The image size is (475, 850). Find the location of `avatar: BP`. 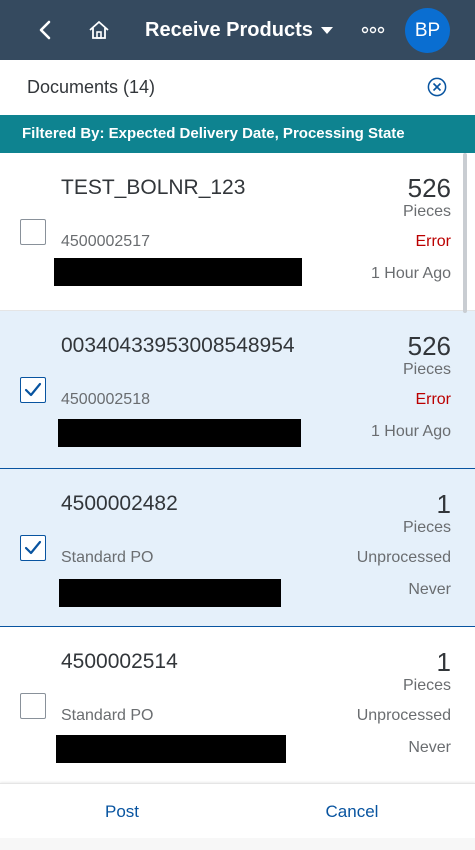

avatar: BP is located at coordinates (427, 30).